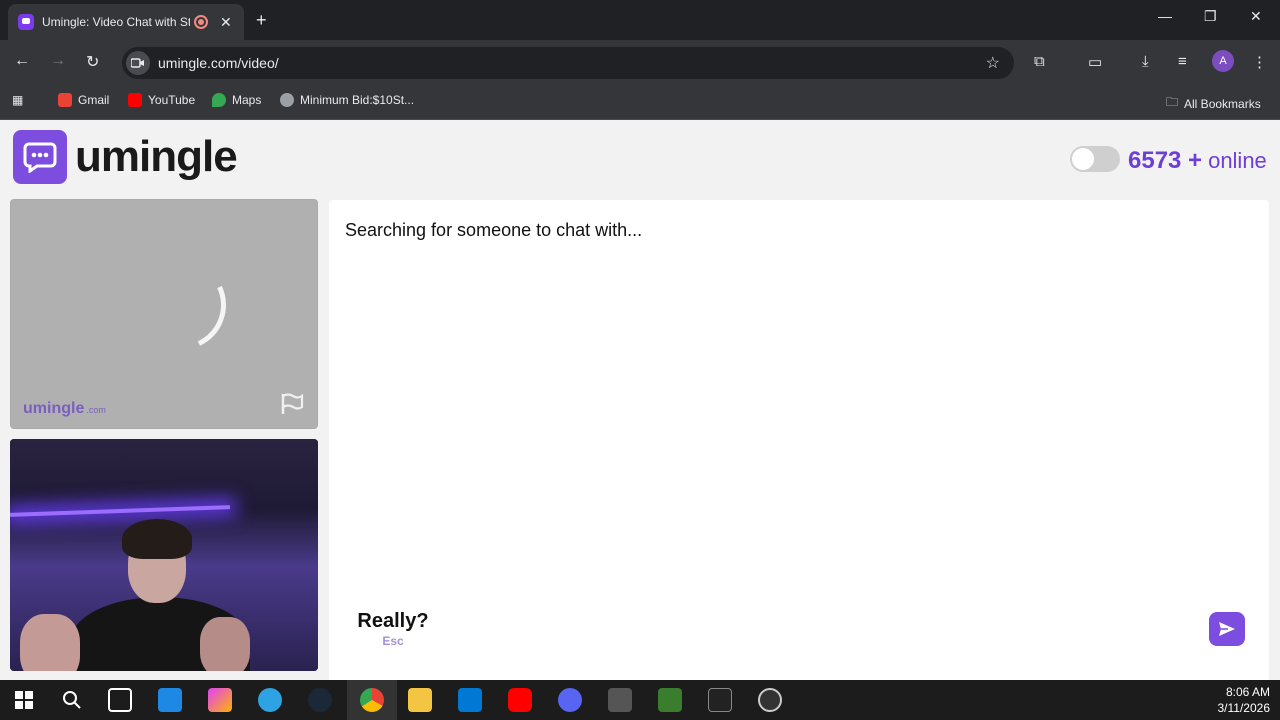 Image resolution: width=1280 pixels, height=720 pixels. I want to click on globe-icon, so click(287, 100).